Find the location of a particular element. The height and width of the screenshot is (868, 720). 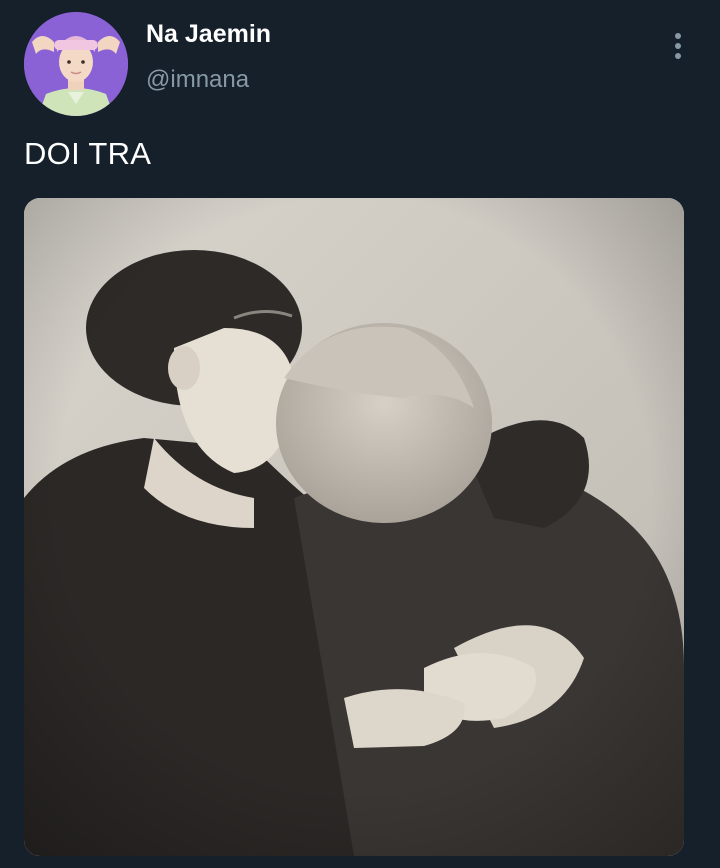

more-options-button is located at coordinates (678, 46).